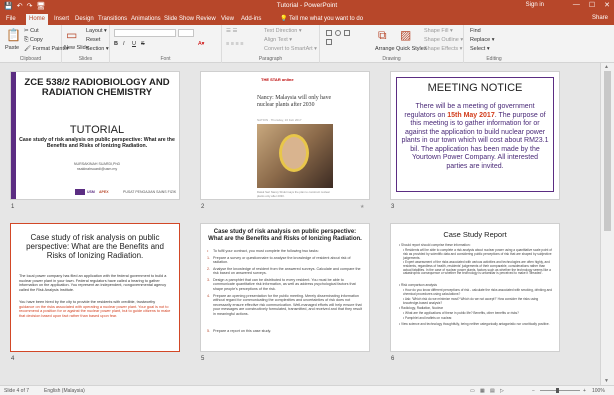  What do you see at coordinates (179, 19) in the screenshot?
I see `tab-slide-show: Slide Show` at bounding box center [179, 19].